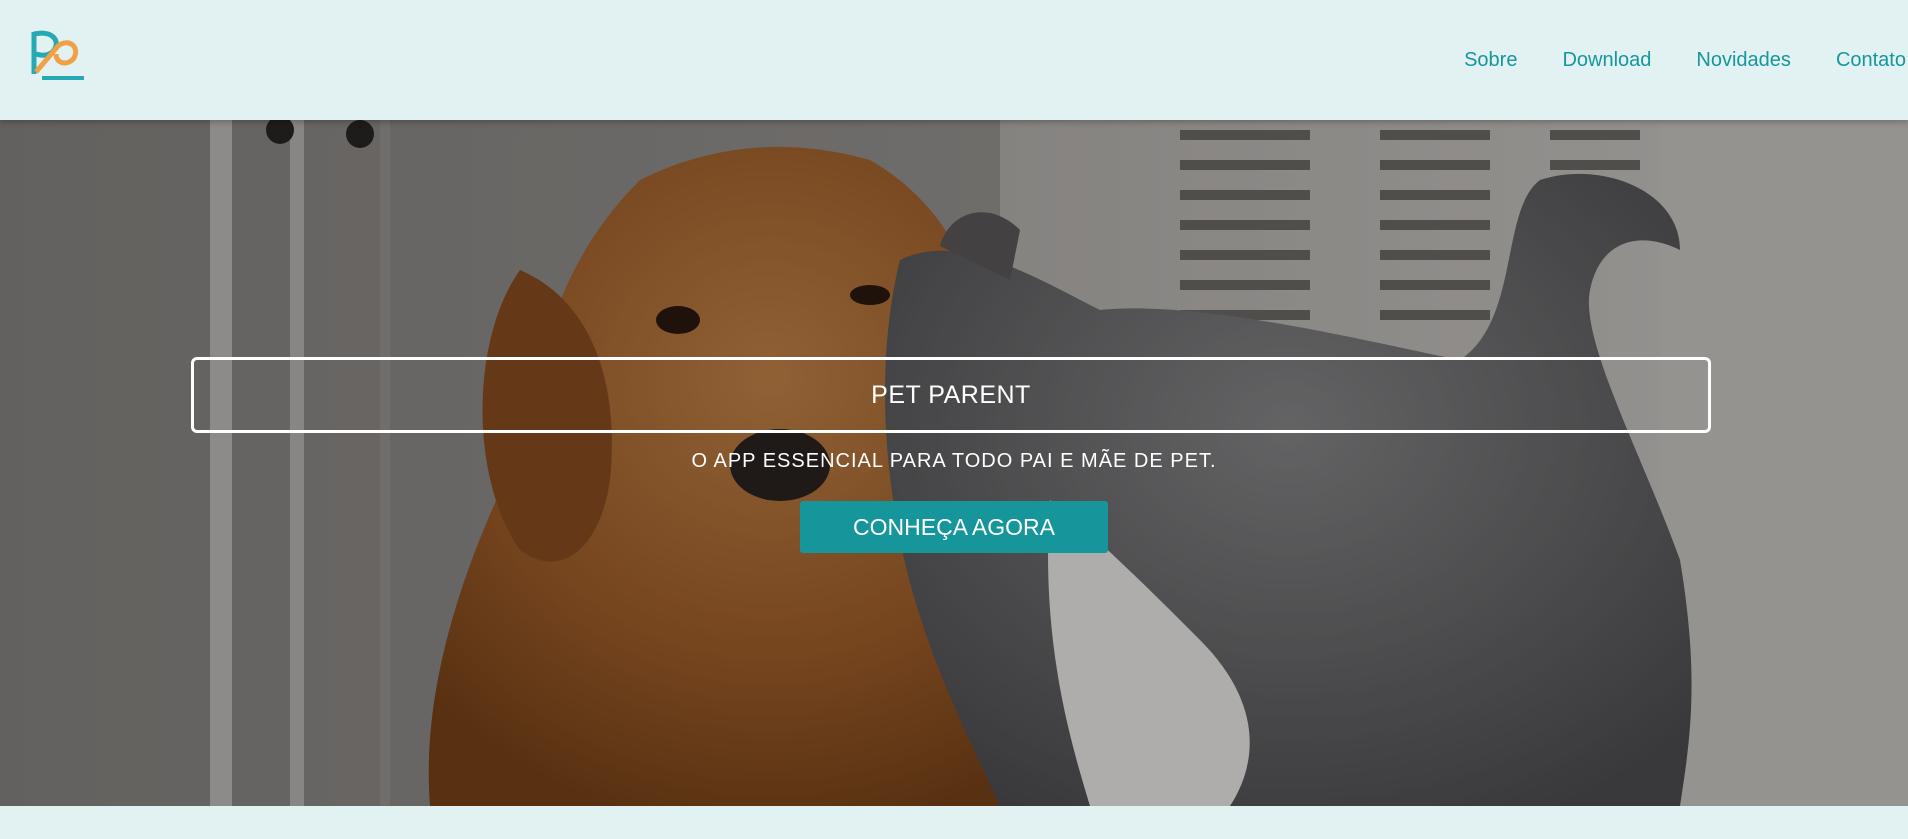  What do you see at coordinates (954, 527) in the screenshot?
I see `conheca-agora-button: CONHEÇA AGORA` at bounding box center [954, 527].